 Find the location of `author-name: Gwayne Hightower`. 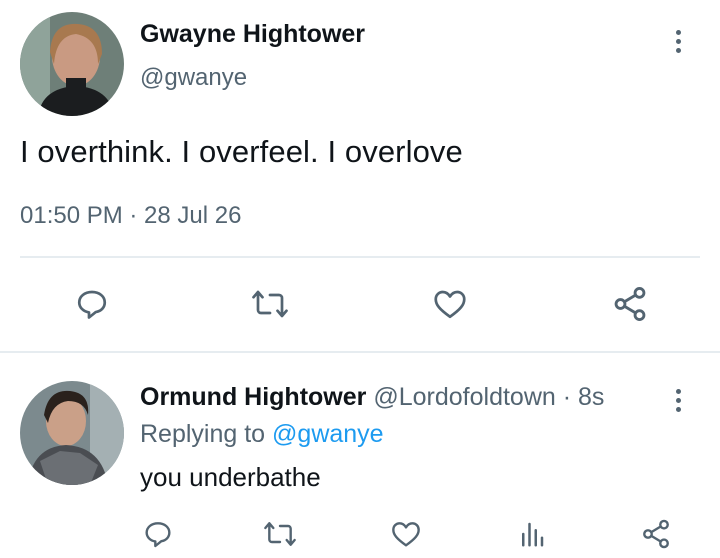

author-name: Gwayne Hightower is located at coordinates (252, 34).